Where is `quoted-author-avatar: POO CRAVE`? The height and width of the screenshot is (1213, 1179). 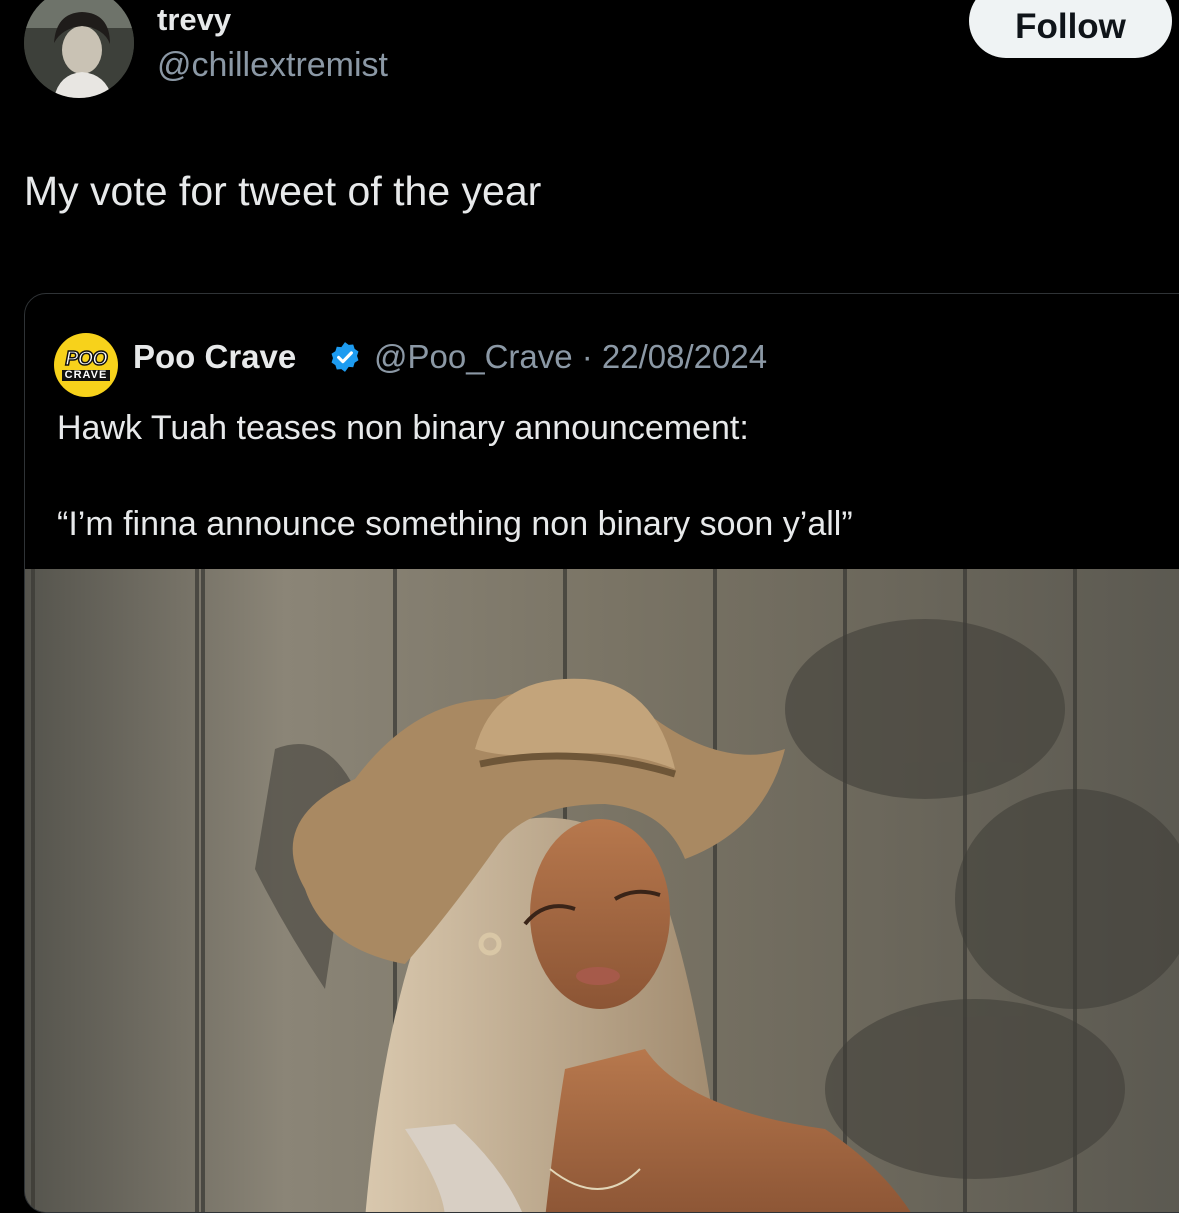
quoted-author-avatar: POO CRAVE is located at coordinates (86, 365).